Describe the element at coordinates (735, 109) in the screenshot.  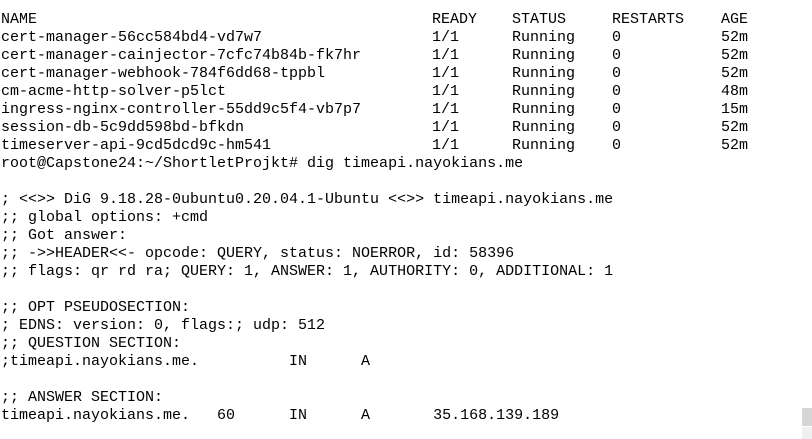
I see `pod-cell-age: 15m` at that location.